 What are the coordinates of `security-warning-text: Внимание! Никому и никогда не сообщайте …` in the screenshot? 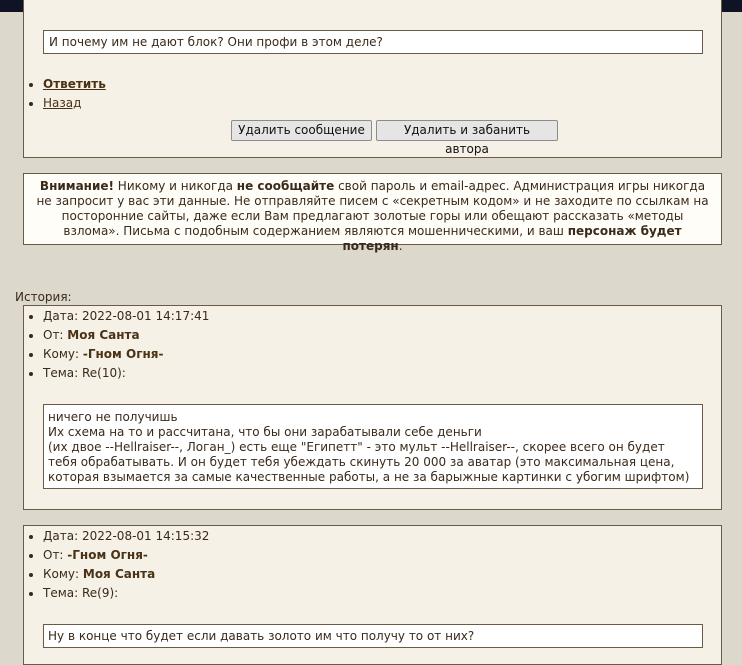 It's located at (372, 216).